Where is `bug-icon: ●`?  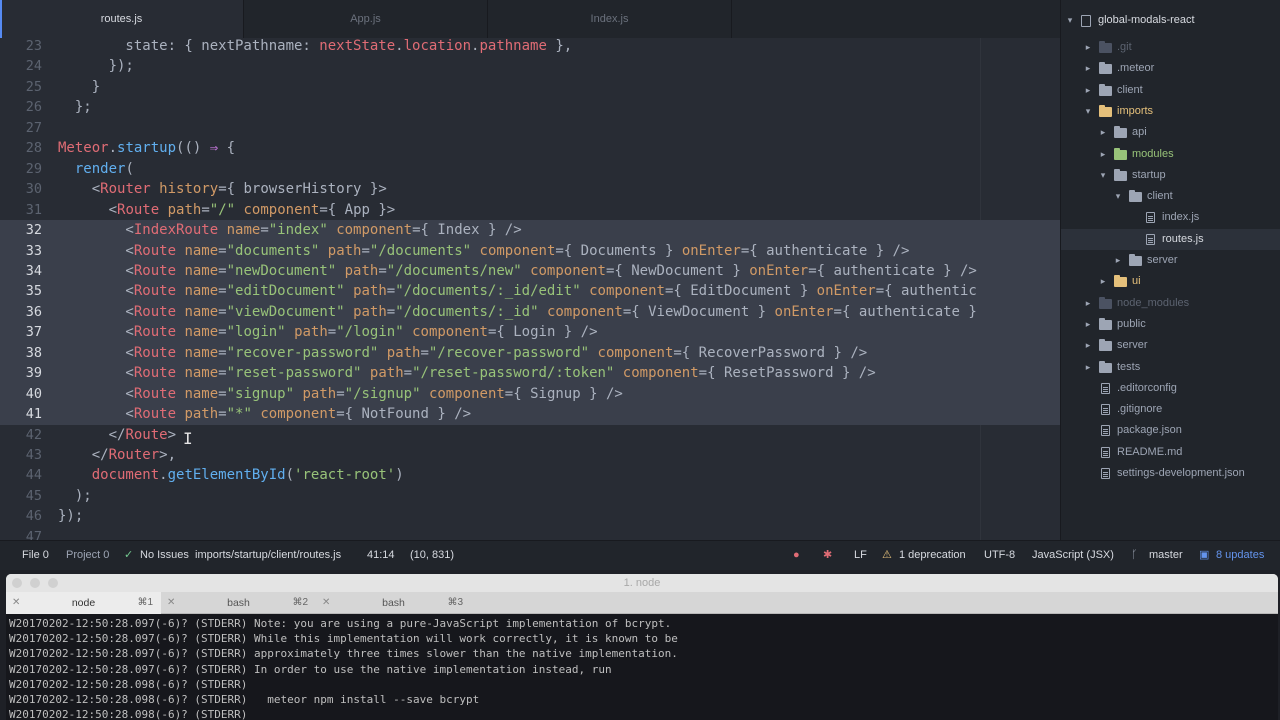
bug-icon: ● is located at coordinates (796, 555).